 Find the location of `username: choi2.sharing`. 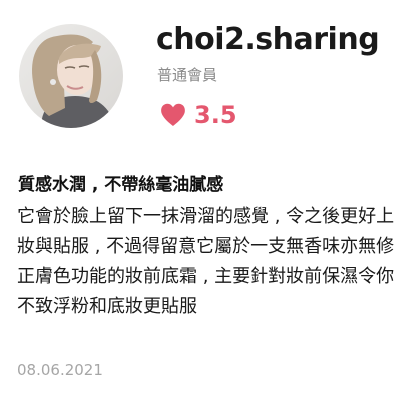

username: choi2.sharing is located at coordinates (268, 39).